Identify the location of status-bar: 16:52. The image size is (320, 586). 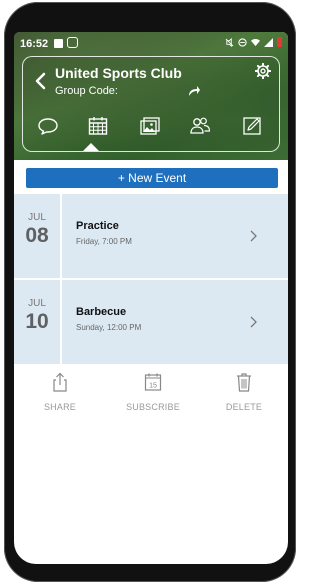
(151, 44).